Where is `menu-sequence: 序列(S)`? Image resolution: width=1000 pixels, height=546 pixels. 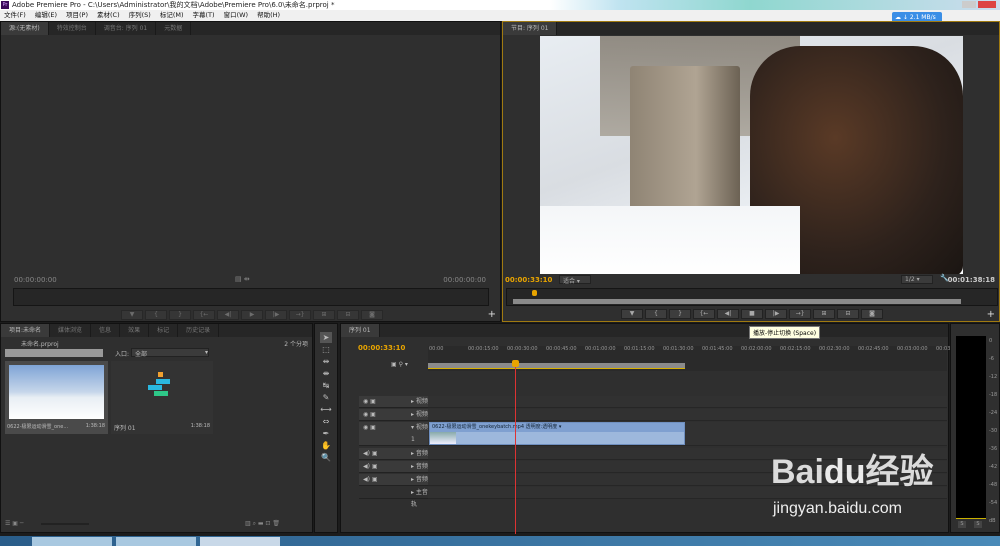 menu-sequence: 序列(S) is located at coordinates (140, 15).